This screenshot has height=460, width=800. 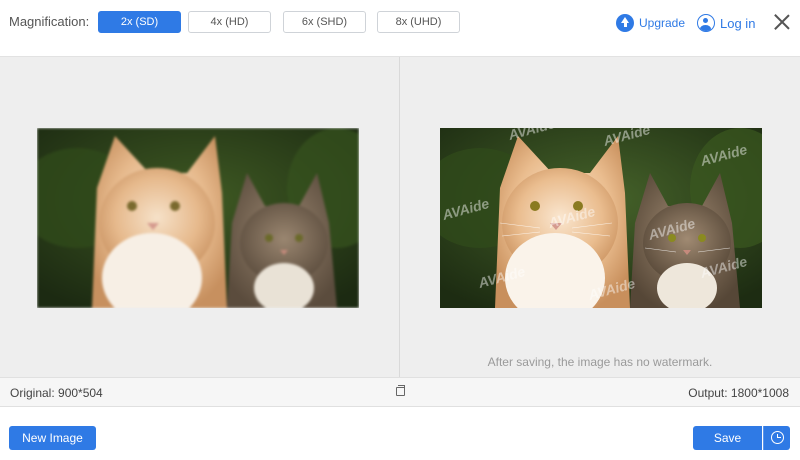 I want to click on output-size: Output: 1800*1008, so click(x=738, y=393).